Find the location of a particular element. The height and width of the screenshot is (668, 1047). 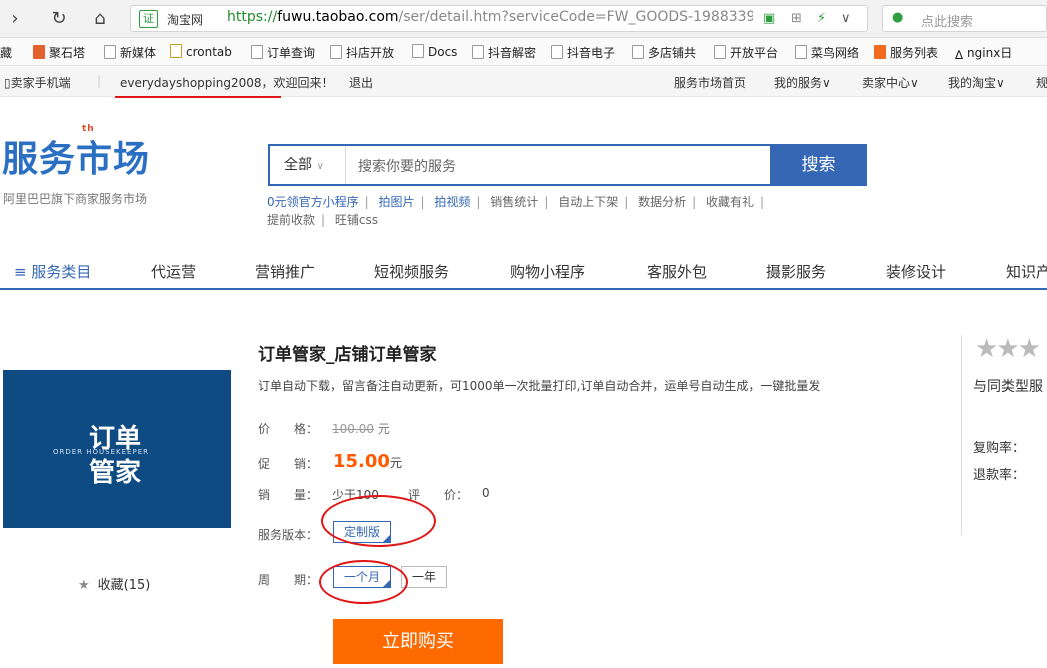

nav-service-categories: ≡ 服务类目 is located at coordinates (52, 271).